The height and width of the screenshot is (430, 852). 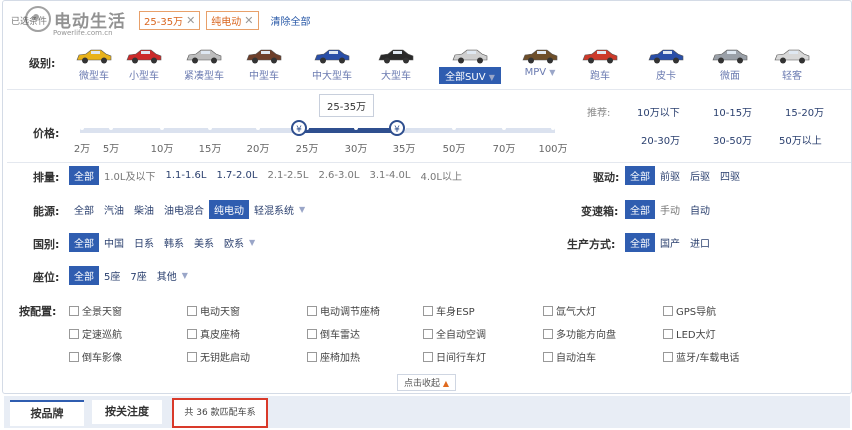 What do you see at coordinates (396, 62) in the screenshot?
I see `car-level-item: 大型车` at bounding box center [396, 62].